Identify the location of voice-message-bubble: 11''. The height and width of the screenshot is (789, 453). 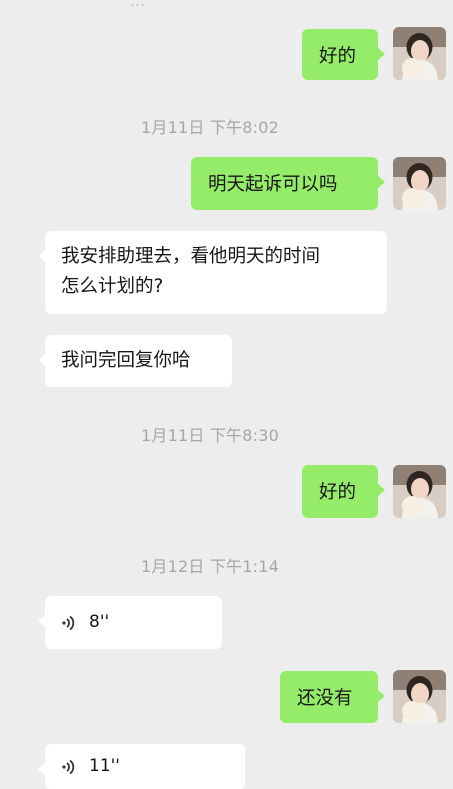
(141, 766).